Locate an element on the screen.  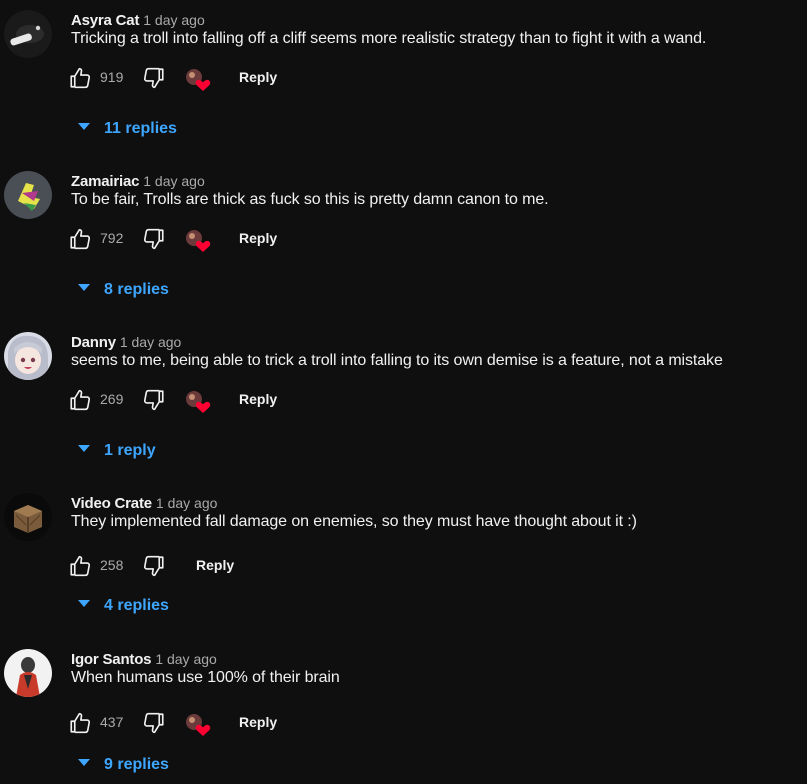
replies-label: 11 replies is located at coordinates (140, 128).